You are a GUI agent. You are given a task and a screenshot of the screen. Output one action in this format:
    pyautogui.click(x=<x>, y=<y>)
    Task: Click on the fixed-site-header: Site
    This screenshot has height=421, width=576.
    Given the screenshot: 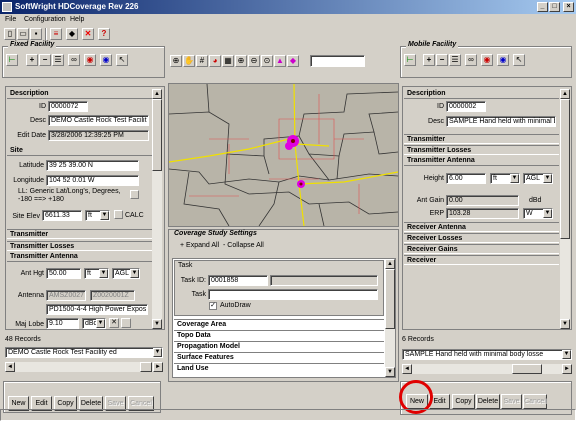 What is the action you would take?
    pyautogui.click(x=79, y=151)
    